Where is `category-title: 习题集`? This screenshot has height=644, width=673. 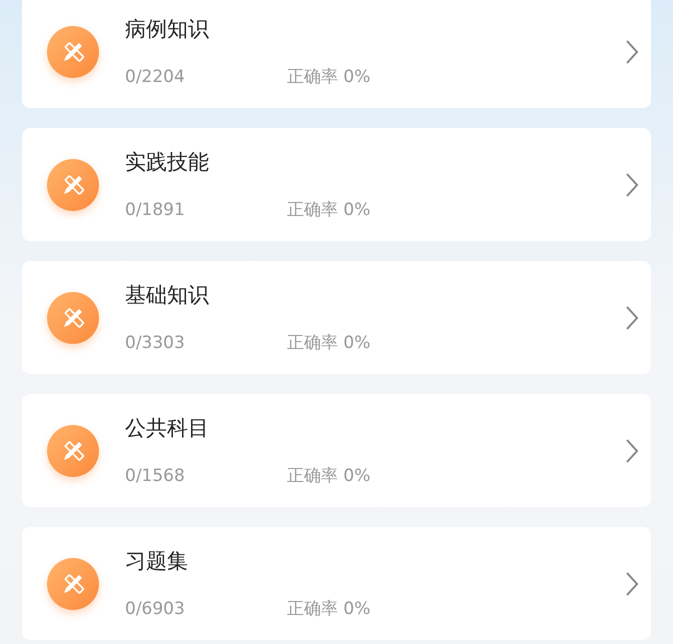 category-title: 习题集 is located at coordinates (157, 560).